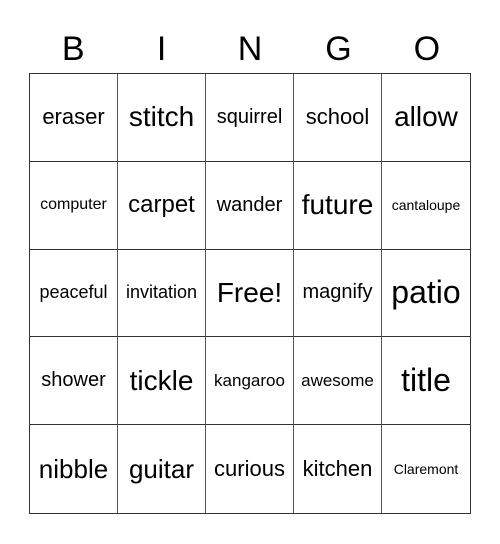 The width and height of the screenshot is (500, 544). I want to click on free-space: Free!, so click(250, 293).